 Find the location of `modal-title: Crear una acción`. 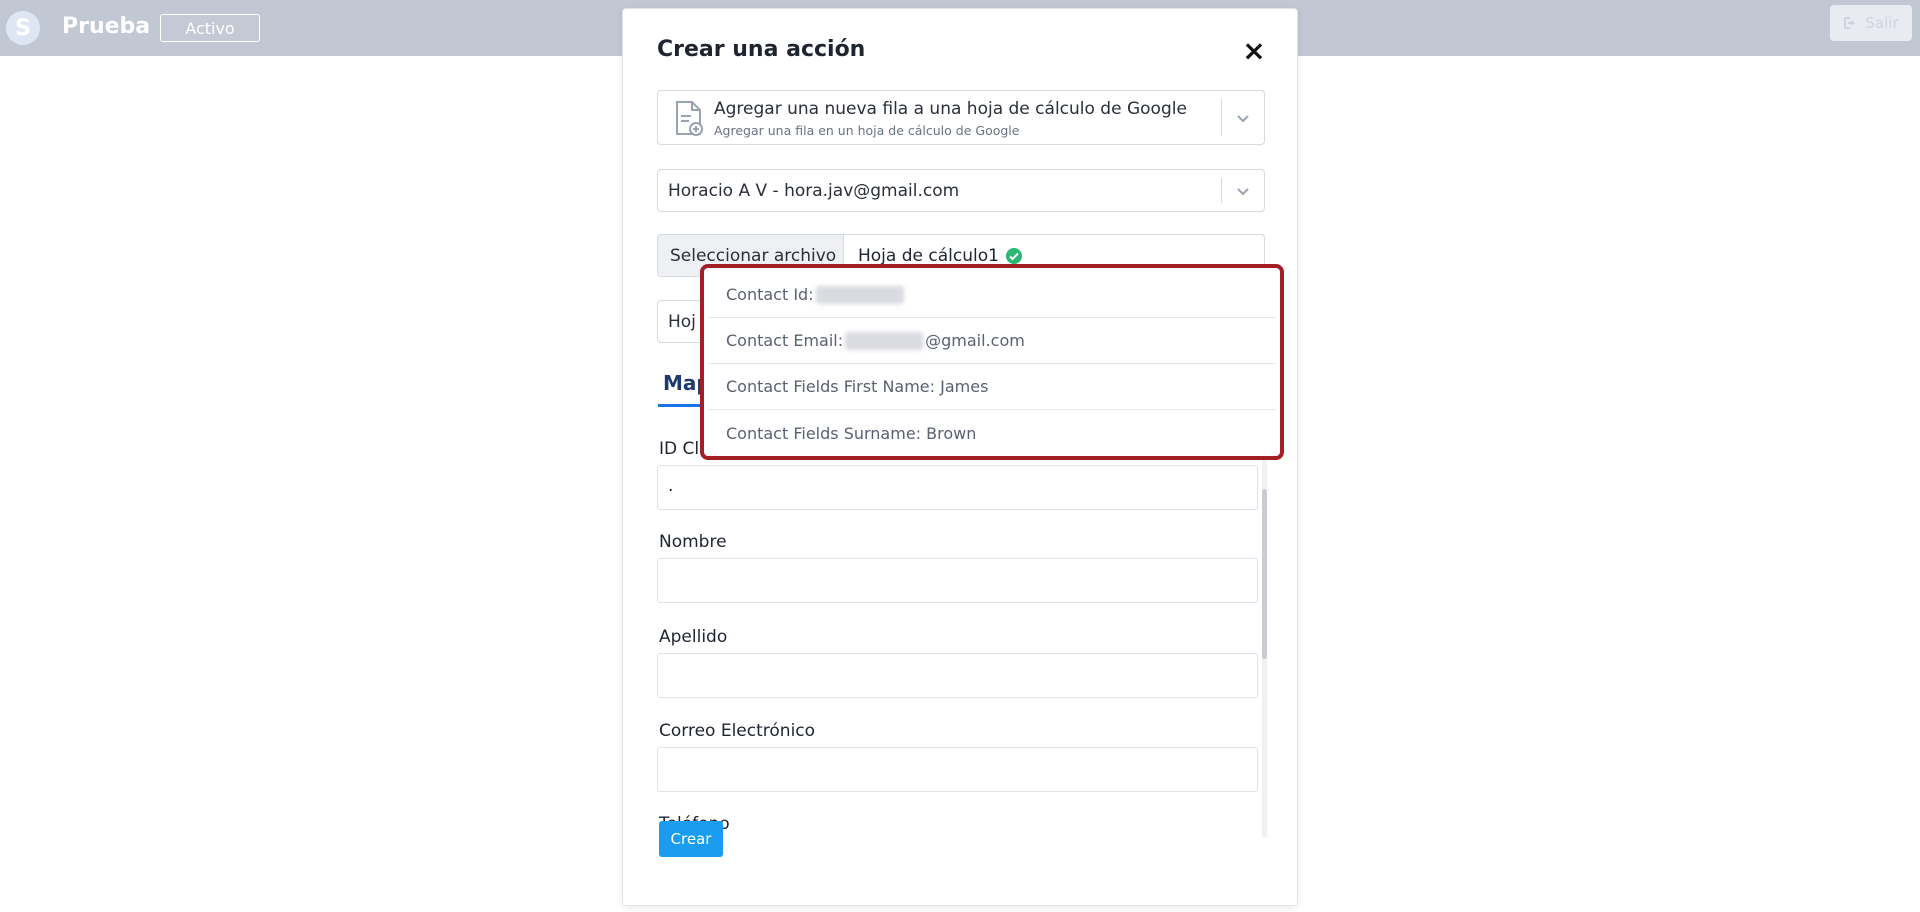

modal-title: Crear una acción is located at coordinates (761, 49).